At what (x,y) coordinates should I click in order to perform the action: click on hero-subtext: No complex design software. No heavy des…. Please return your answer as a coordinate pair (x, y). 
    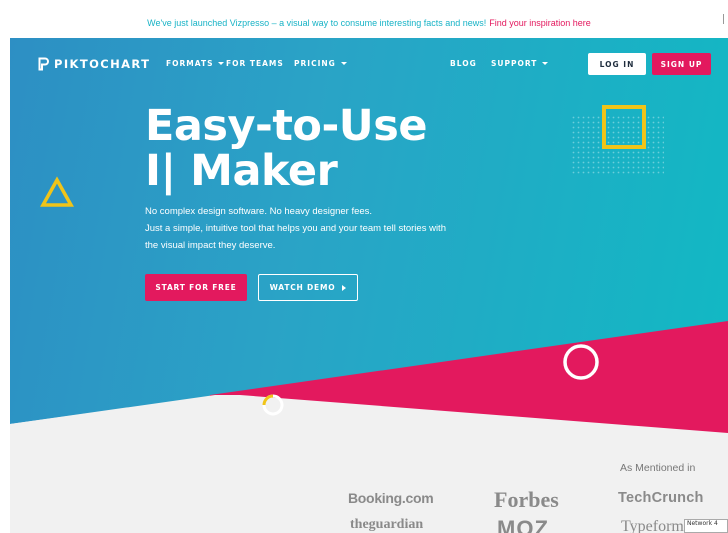
    Looking at the image, I should click on (315, 228).